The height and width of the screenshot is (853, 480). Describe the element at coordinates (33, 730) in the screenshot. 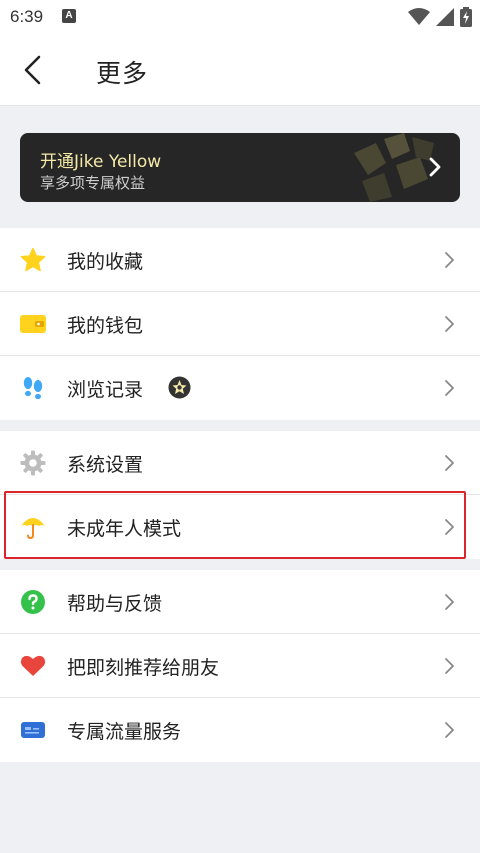

I see `sim-card-icon` at that location.